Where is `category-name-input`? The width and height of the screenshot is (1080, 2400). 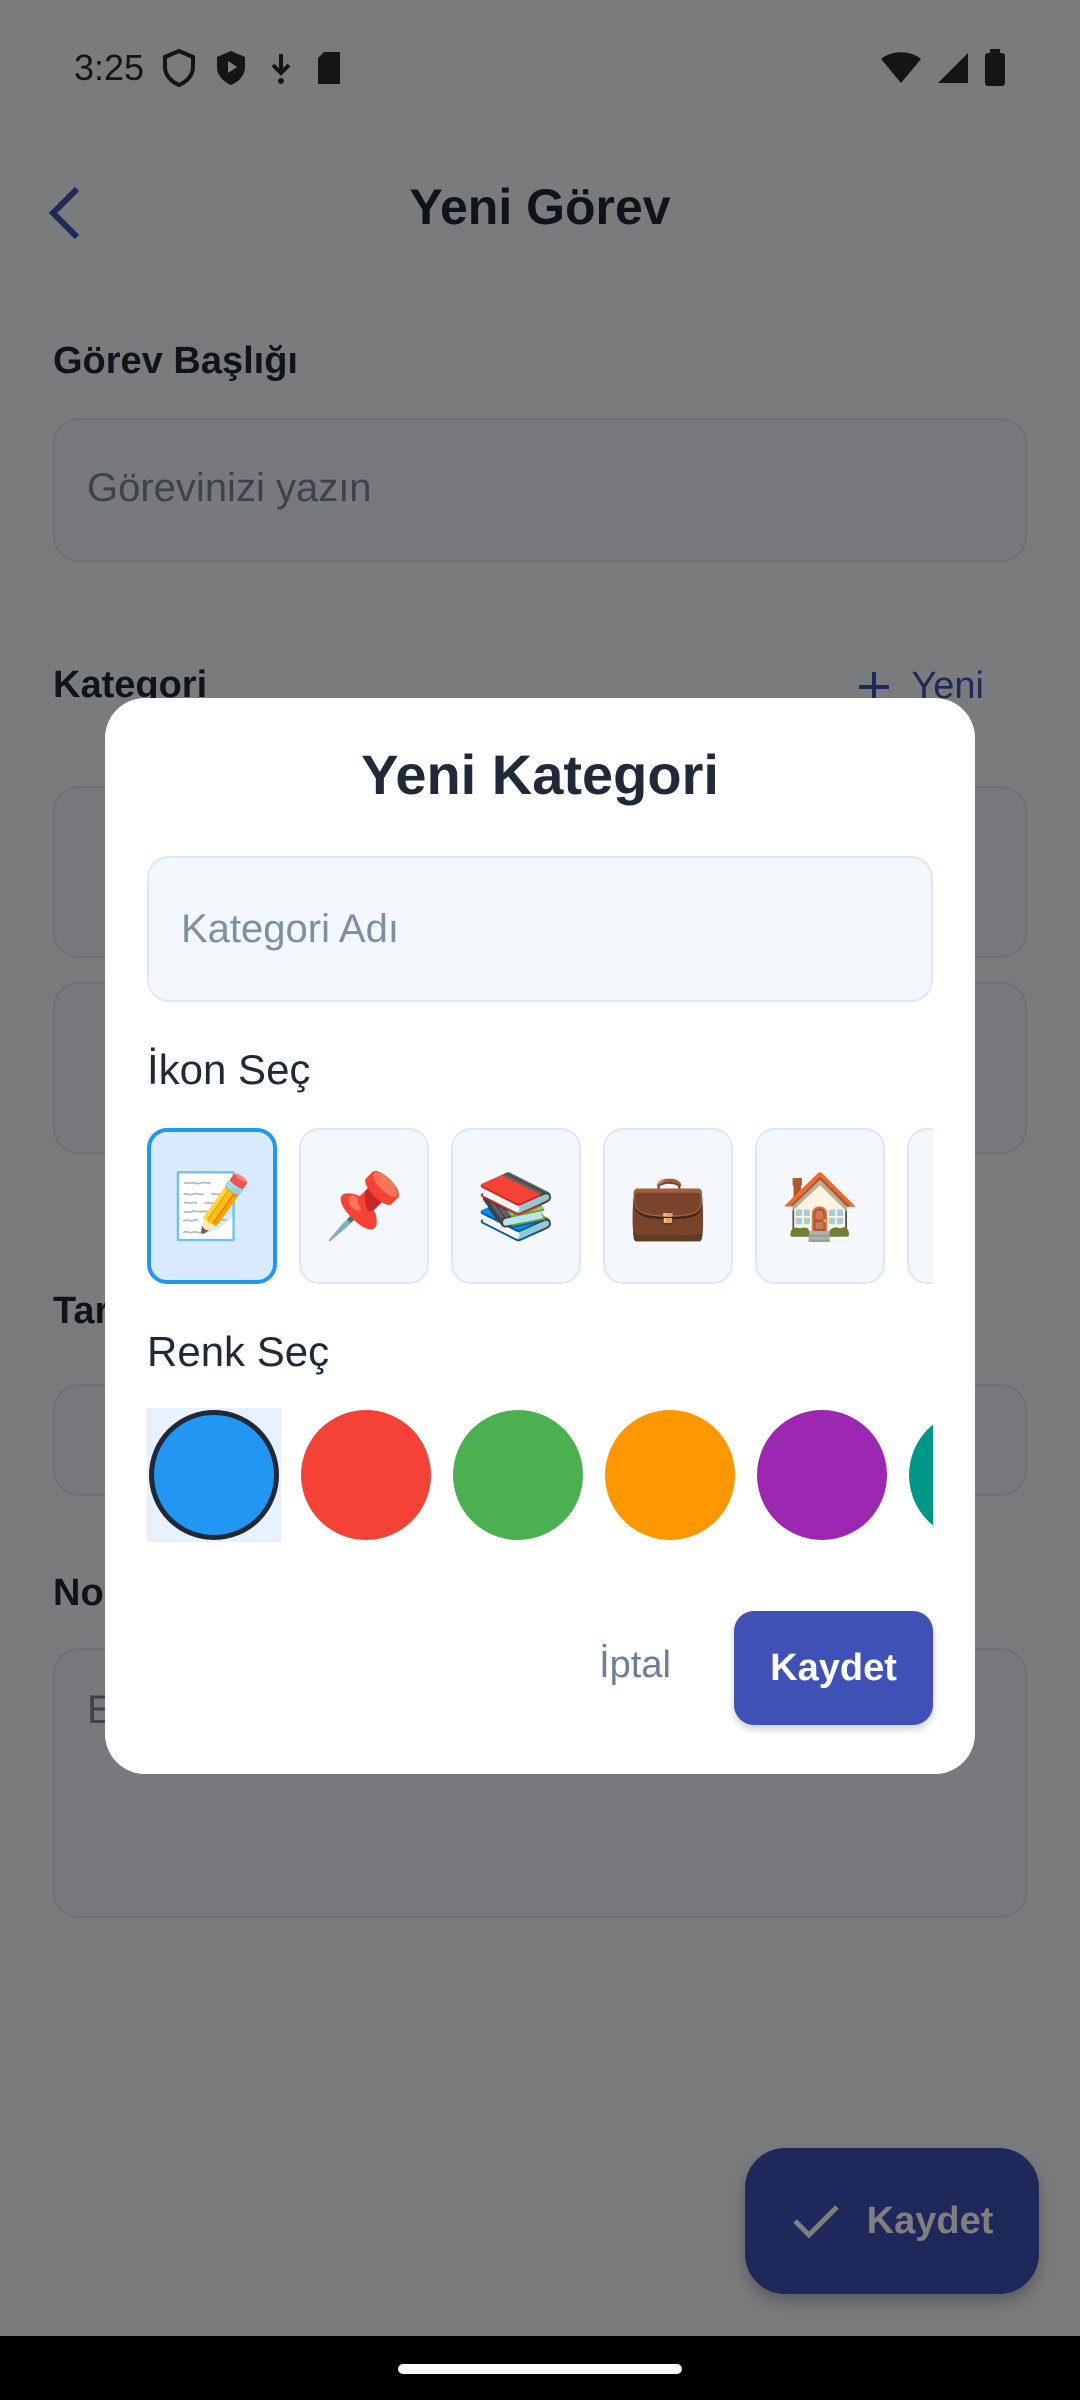
category-name-input is located at coordinates (540, 929).